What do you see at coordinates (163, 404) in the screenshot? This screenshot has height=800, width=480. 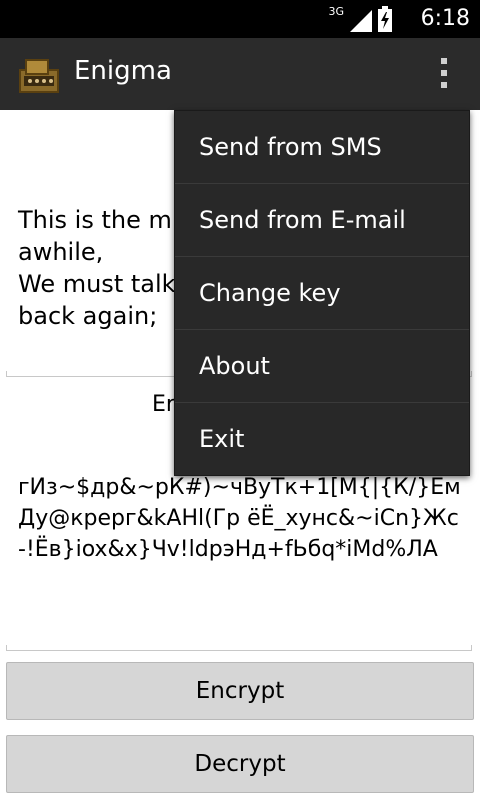 I see `encrypted-label: Er` at bounding box center [163, 404].